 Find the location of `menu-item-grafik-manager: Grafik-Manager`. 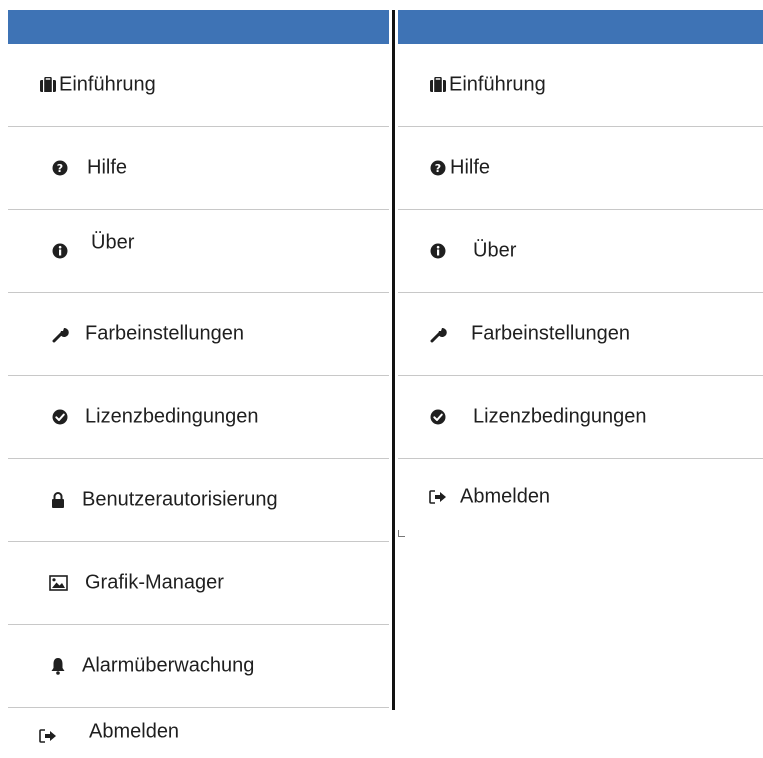

menu-item-grafik-manager: Grafik-Manager is located at coordinates (198, 583).